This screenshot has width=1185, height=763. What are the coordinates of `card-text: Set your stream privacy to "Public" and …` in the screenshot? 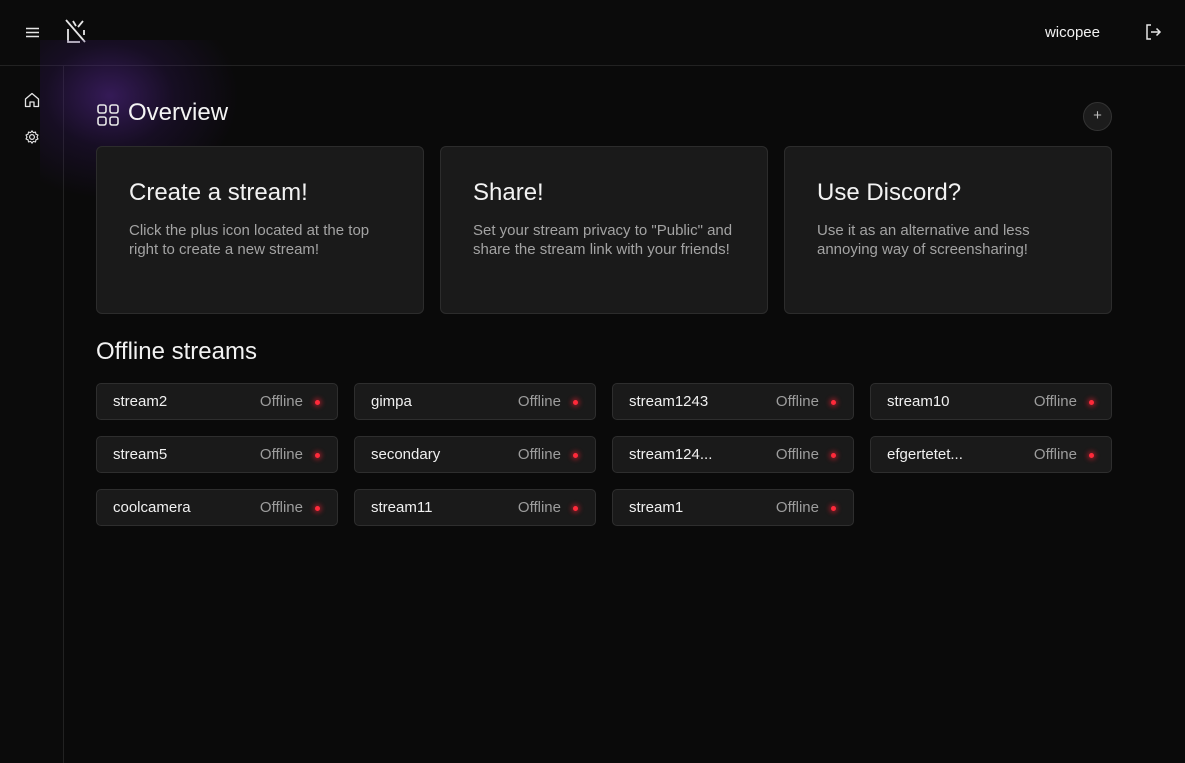 It's located at (603, 240).